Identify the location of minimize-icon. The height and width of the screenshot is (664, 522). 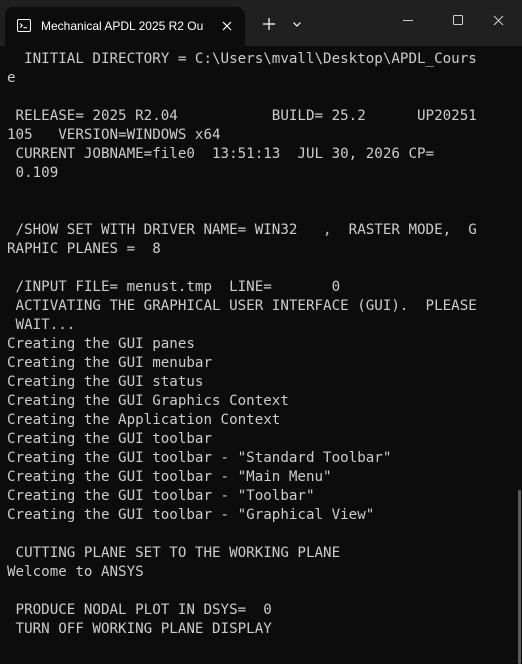
(408, 20).